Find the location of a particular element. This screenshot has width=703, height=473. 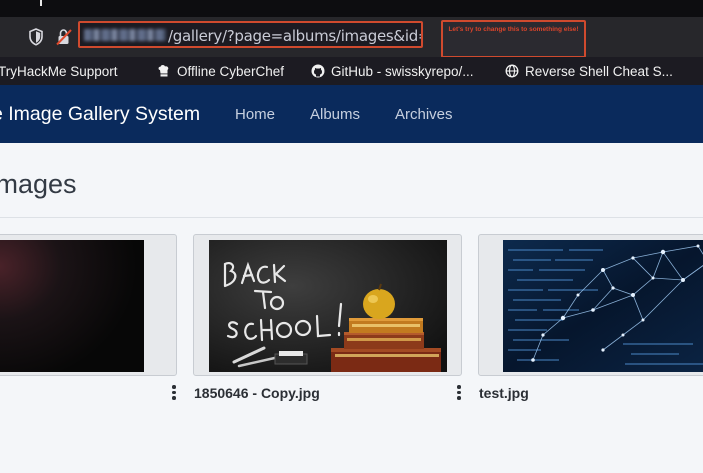

dark-gradient-image is located at coordinates (72, 306).